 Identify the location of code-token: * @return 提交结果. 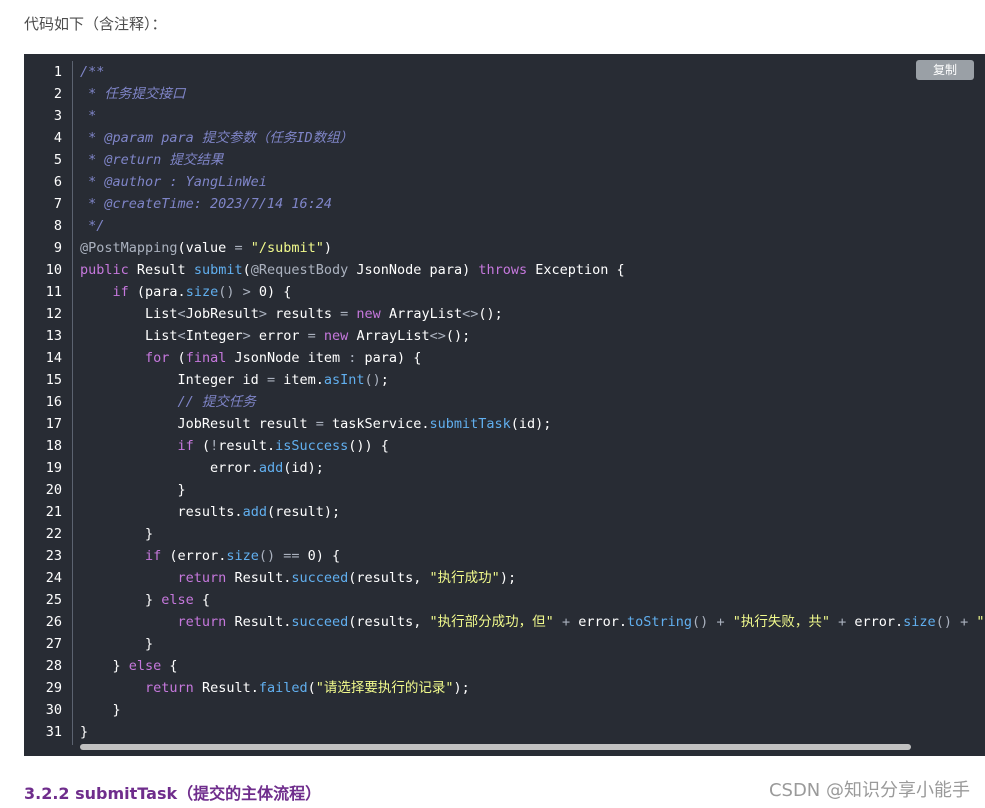
(152, 160).